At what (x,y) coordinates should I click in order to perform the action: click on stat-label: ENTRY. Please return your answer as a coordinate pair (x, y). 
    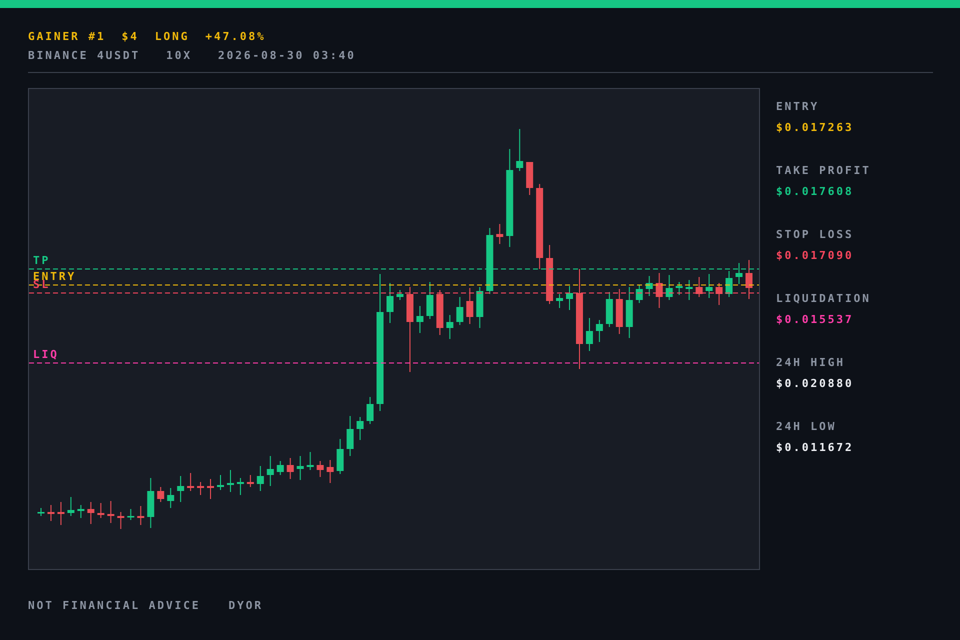
    Looking at the image, I should click on (798, 106).